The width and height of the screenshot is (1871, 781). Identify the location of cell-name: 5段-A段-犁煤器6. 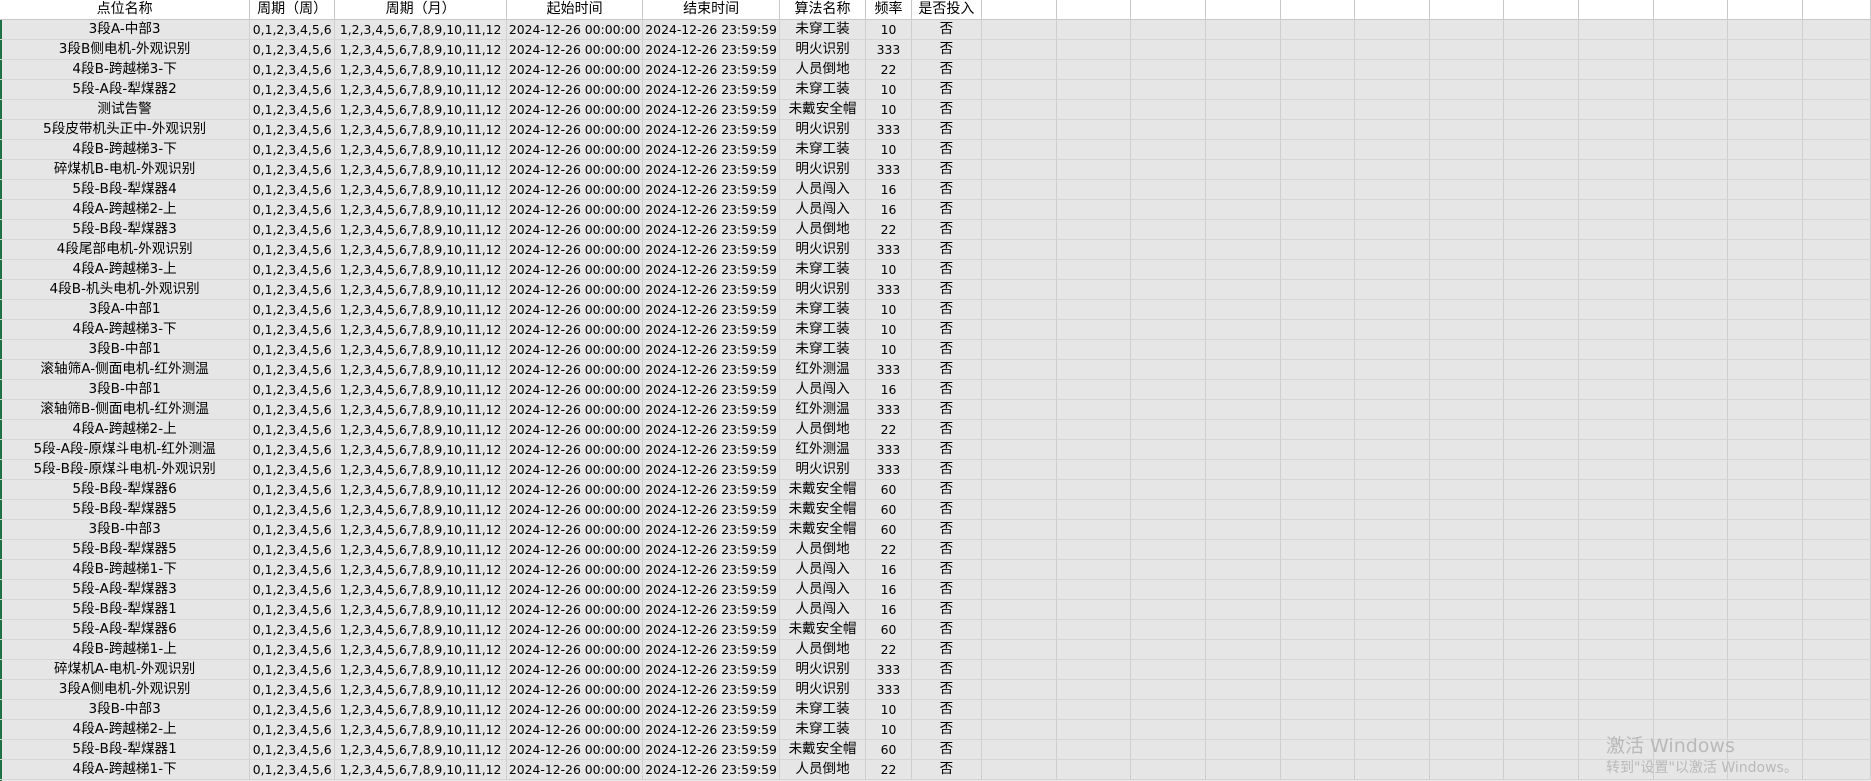
(125, 629).